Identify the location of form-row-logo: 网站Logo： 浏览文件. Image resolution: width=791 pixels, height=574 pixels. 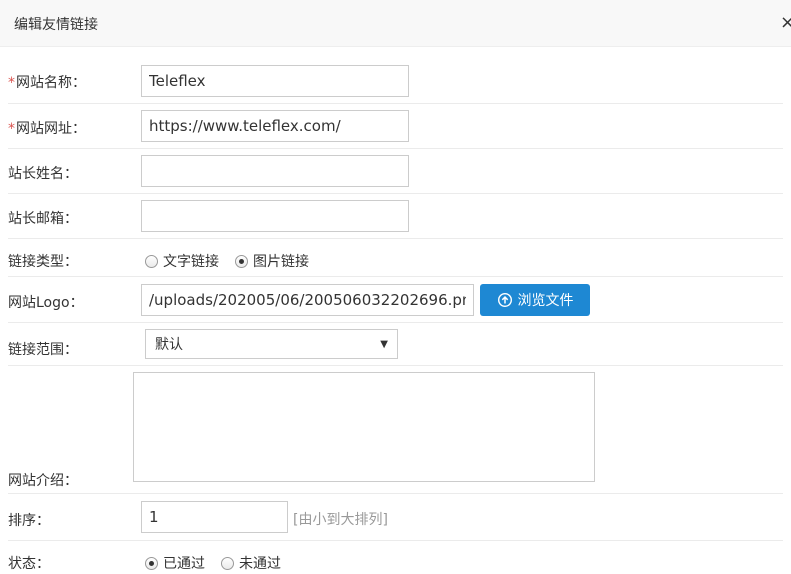
(395, 300).